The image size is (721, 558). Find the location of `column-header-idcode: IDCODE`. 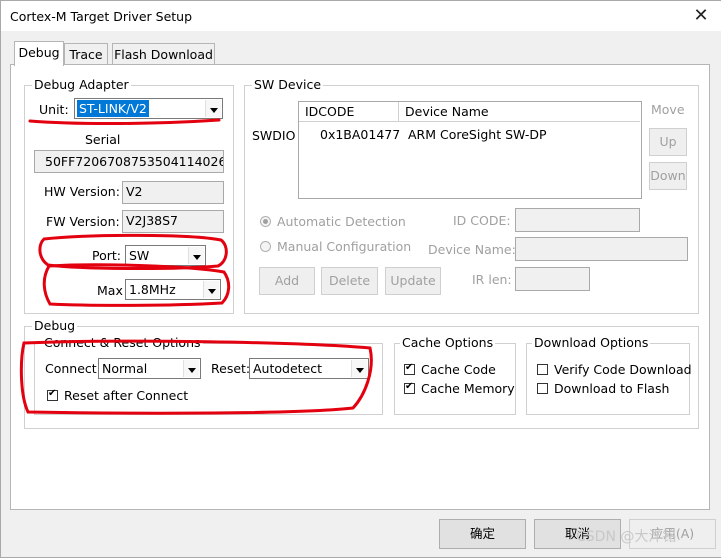

column-header-idcode: IDCODE is located at coordinates (349, 112).